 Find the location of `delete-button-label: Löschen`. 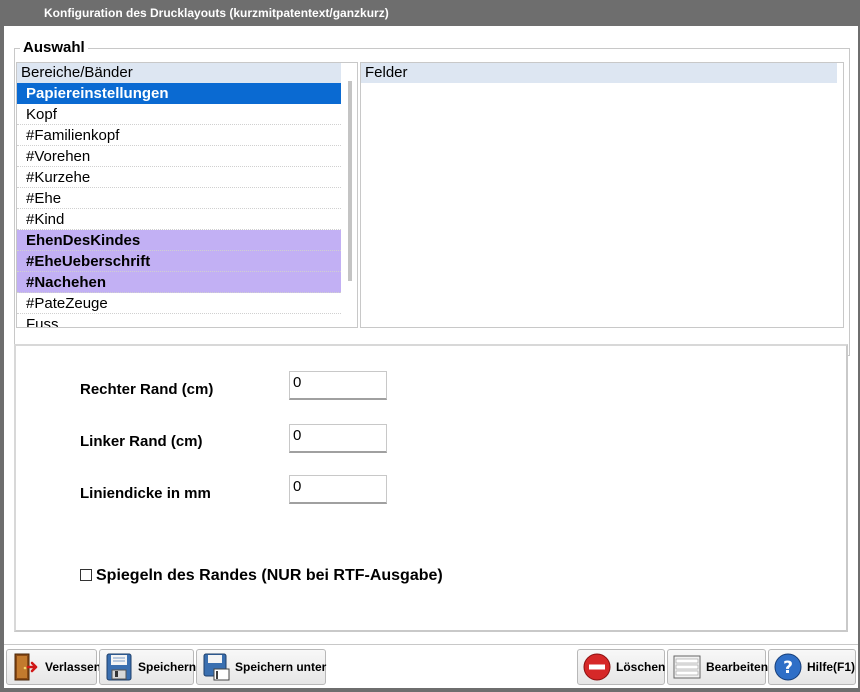

delete-button-label: Löschen is located at coordinates (641, 667).